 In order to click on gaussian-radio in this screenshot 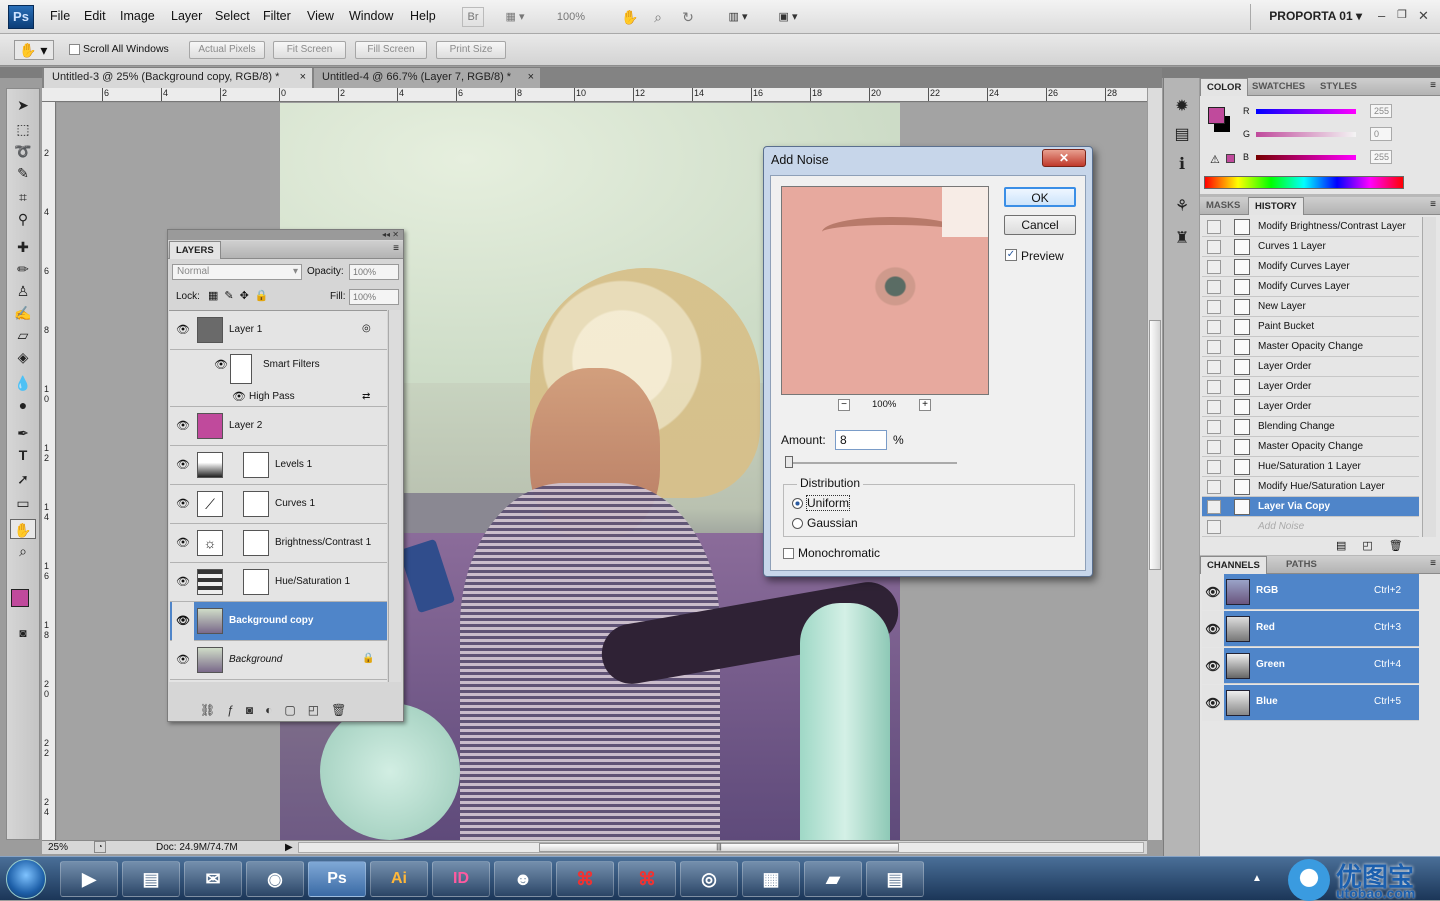, I will do `click(797, 523)`.